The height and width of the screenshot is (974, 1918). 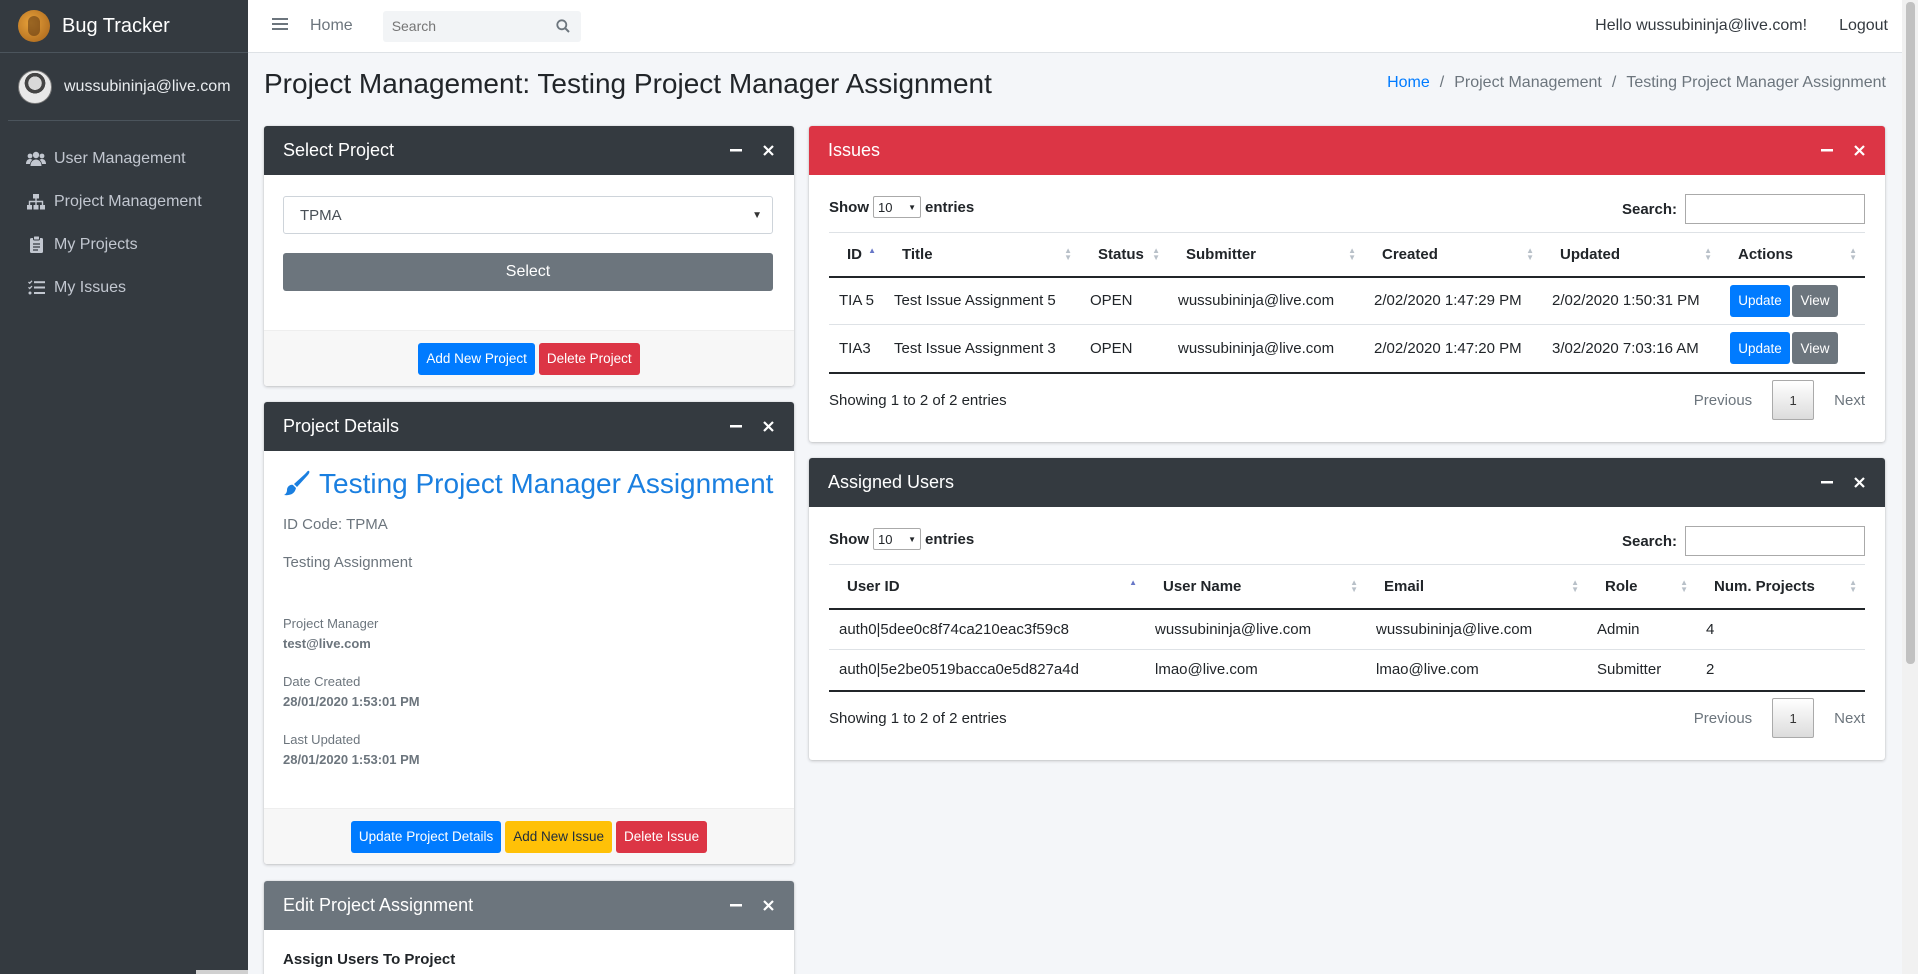 I want to click on project-select-value: TPMA, so click(x=321, y=215).